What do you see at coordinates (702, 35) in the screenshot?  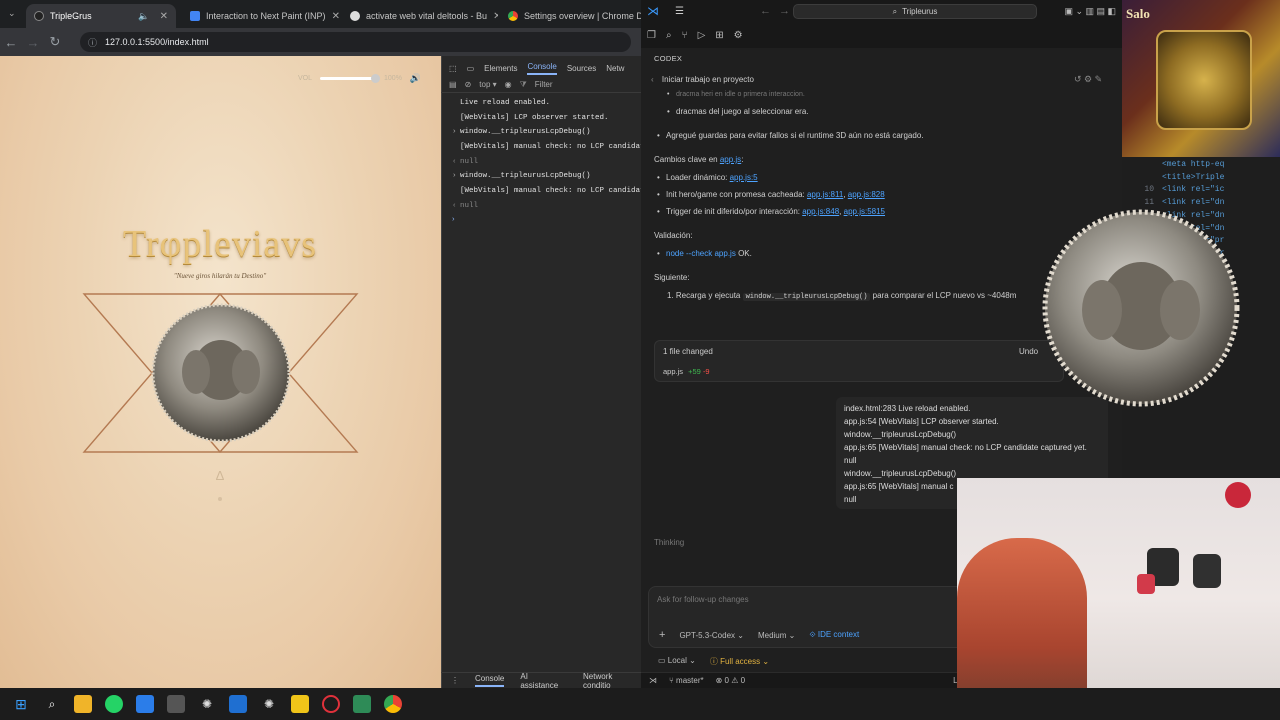 I see `run-icon: ▷` at bounding box center [702, 35].